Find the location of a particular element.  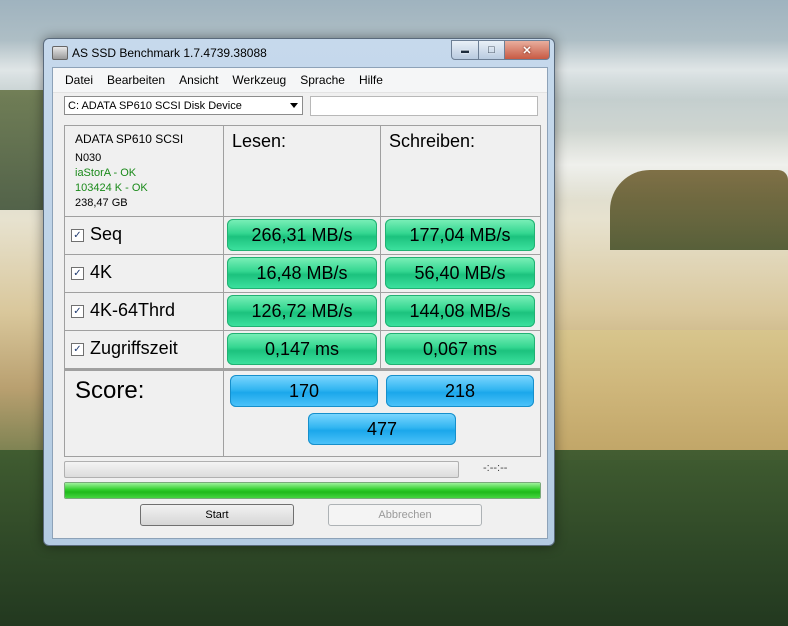

progress-fill is located at coordinates (302, 490).